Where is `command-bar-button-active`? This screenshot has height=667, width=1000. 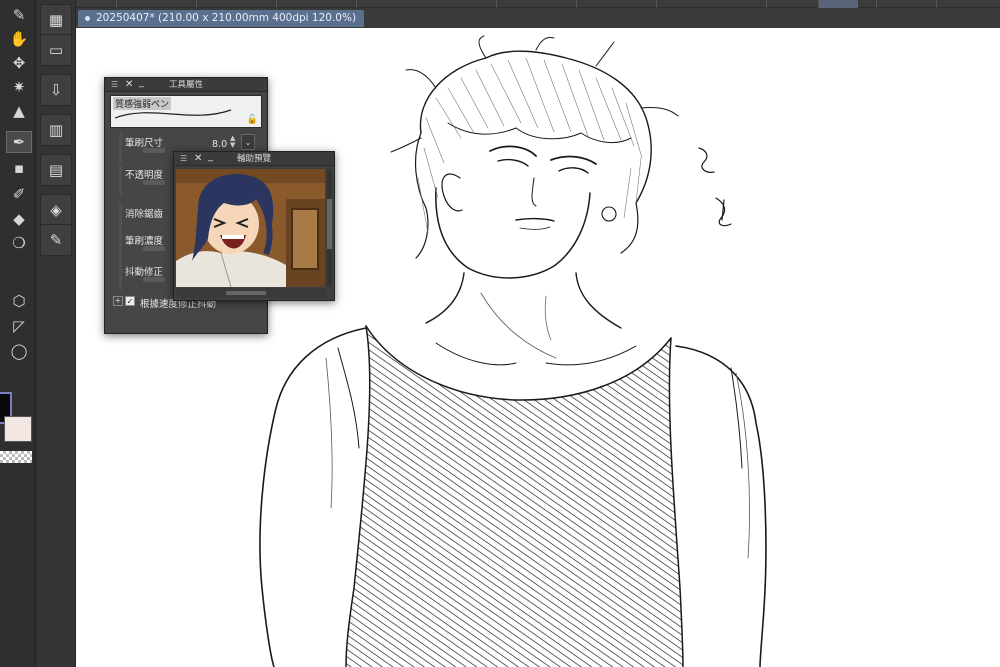 command-bar-button-active is located at coordinates (838, 4).